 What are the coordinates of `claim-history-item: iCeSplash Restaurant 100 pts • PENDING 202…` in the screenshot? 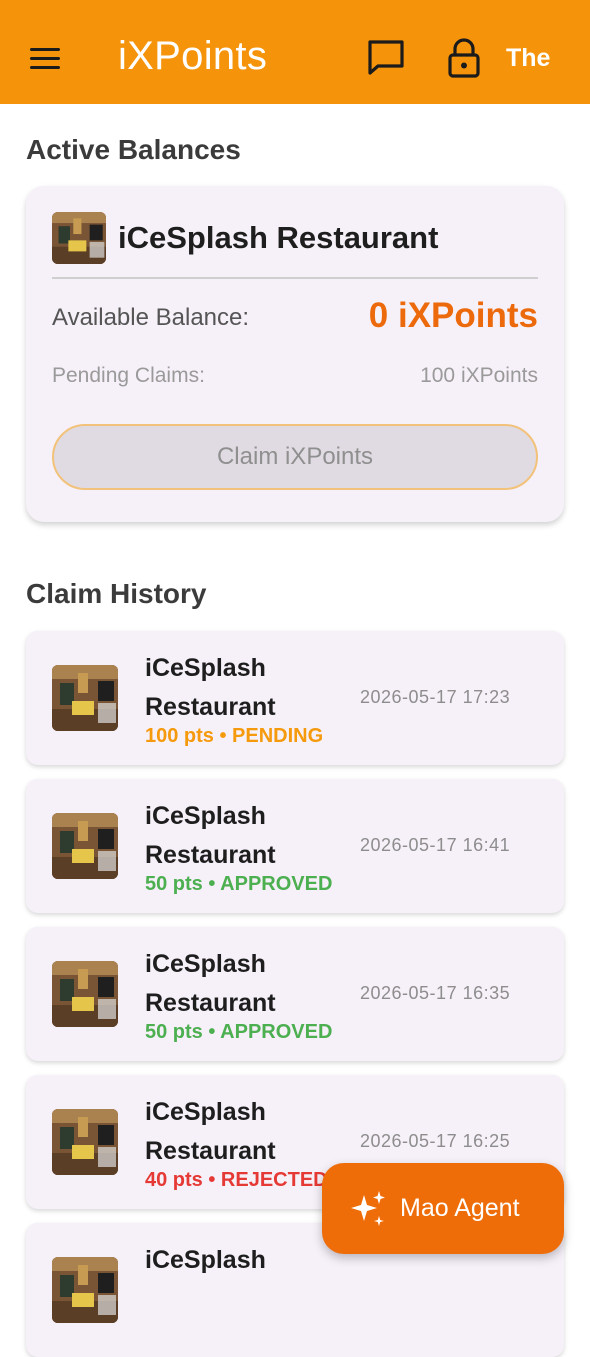 It's located at (295, 698).